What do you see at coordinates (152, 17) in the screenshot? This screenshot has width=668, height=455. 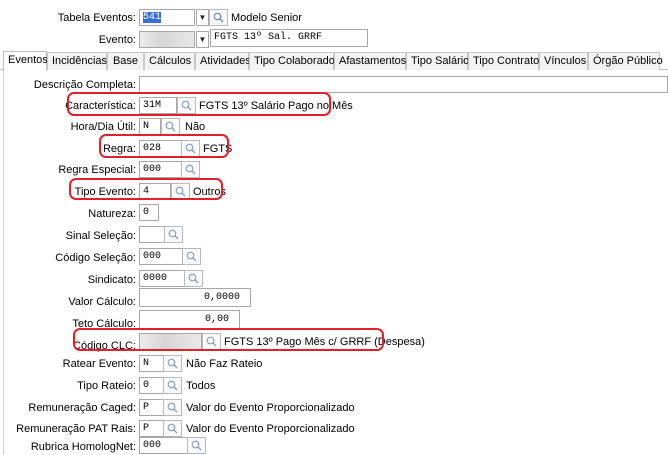 I see `tabela-eventos-value: 541` at bounding box center [152, 17].